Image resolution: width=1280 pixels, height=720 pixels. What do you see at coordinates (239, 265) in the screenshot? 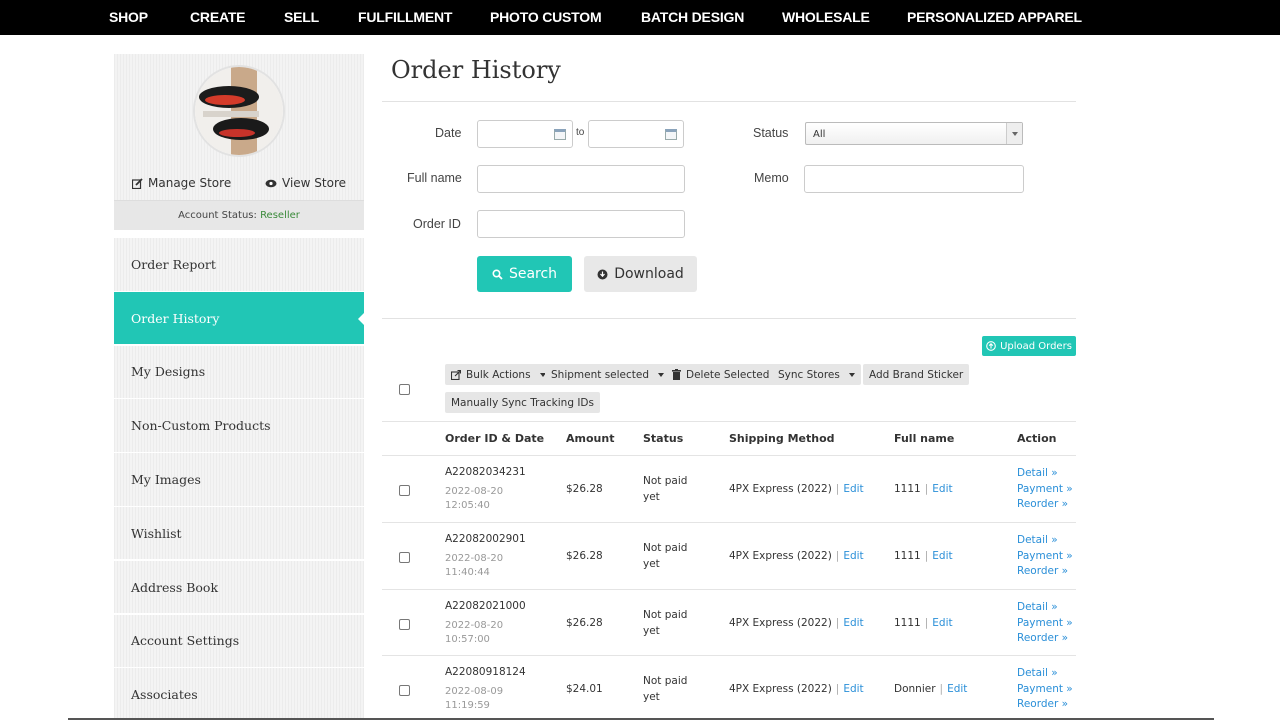
I see `sidebar-item-order-report: Order Report` at bounding box center [239, 265].